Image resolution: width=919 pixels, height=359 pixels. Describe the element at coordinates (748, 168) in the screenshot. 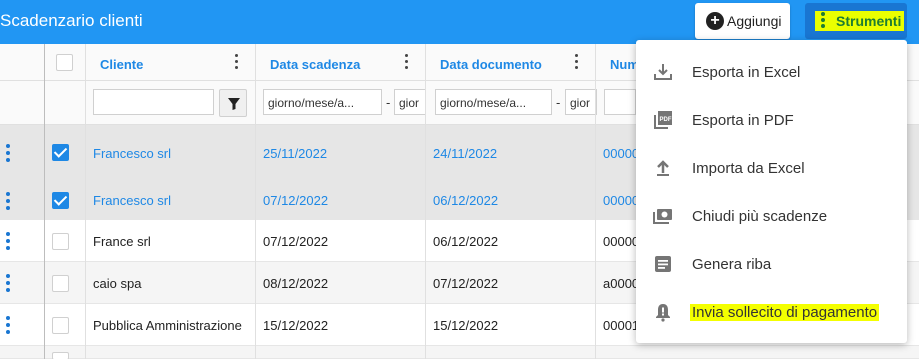

I see `menu-item-label: Importa da Excel` at that location.